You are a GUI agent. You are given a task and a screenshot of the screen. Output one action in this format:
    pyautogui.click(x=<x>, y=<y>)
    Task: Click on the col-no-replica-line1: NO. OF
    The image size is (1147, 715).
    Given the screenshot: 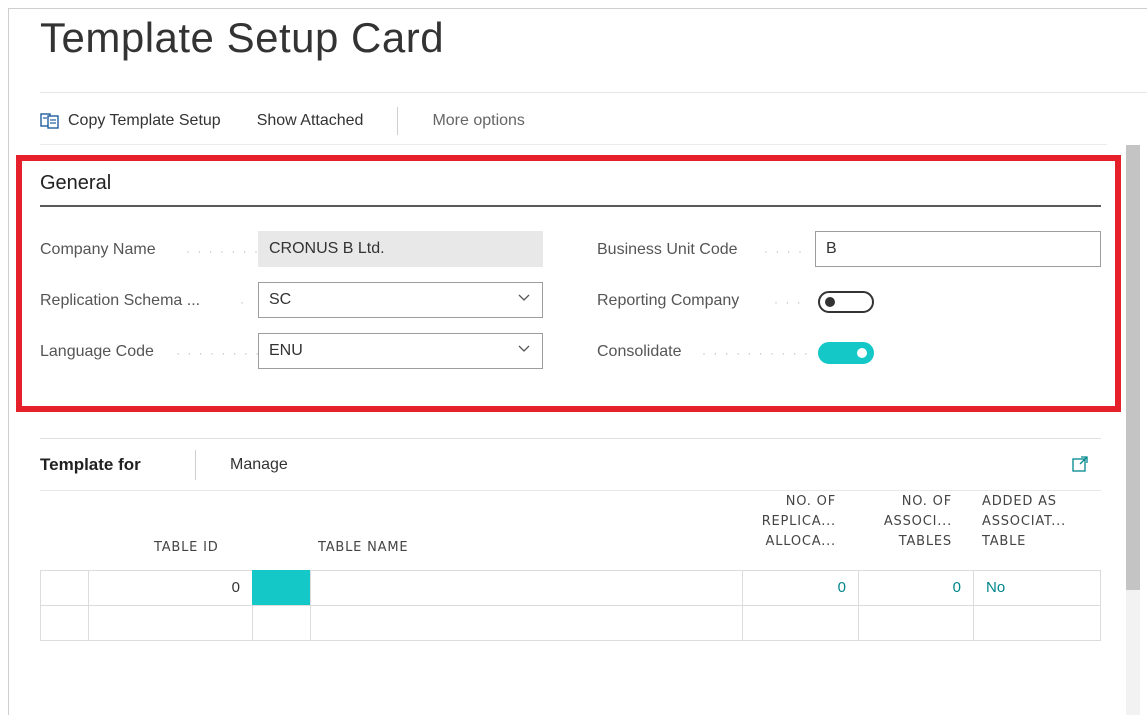 What is the action you would take?
    pyautogui.click(x=810, y=501)
    